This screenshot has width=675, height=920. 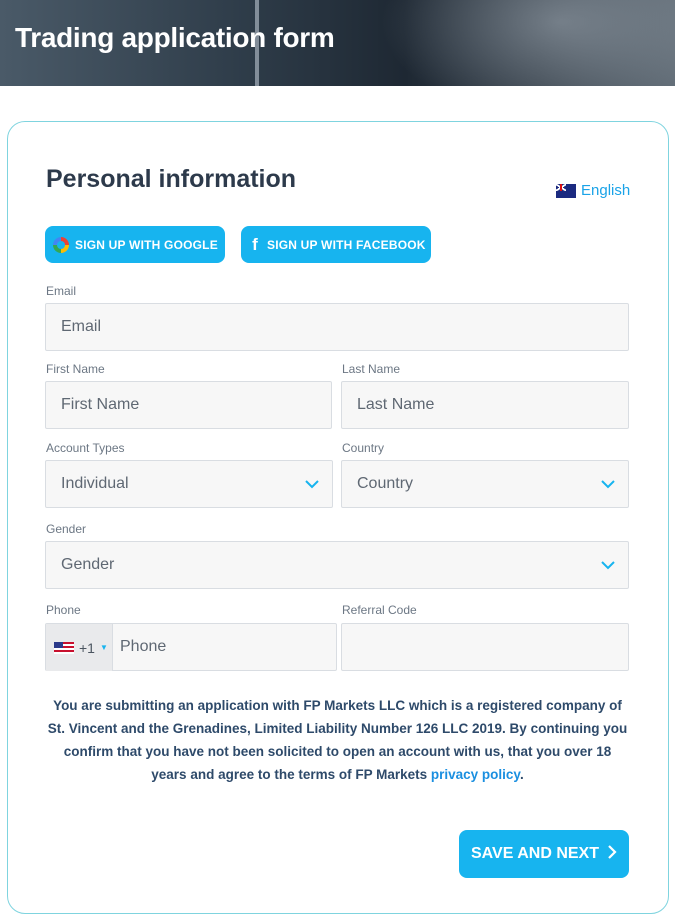 What do you see at coordinates (61, 244) in the screenshot?
I see `google-icon` at bounding box center [61, 244].